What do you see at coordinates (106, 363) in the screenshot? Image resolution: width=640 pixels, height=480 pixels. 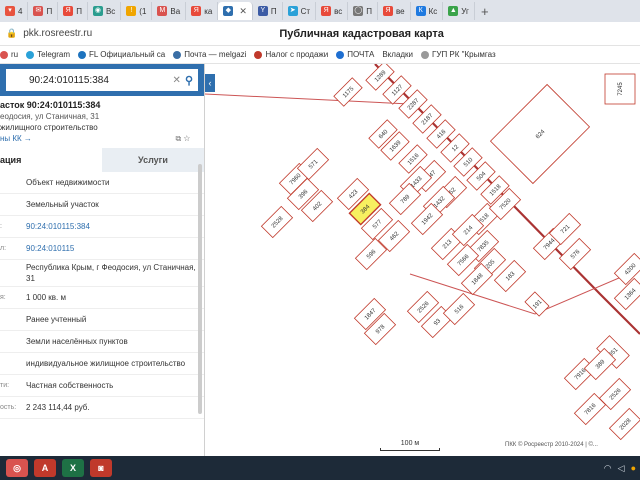 I see `attribute-value: индивидуальное жилищное строительство` at bounding box center [106, 363].